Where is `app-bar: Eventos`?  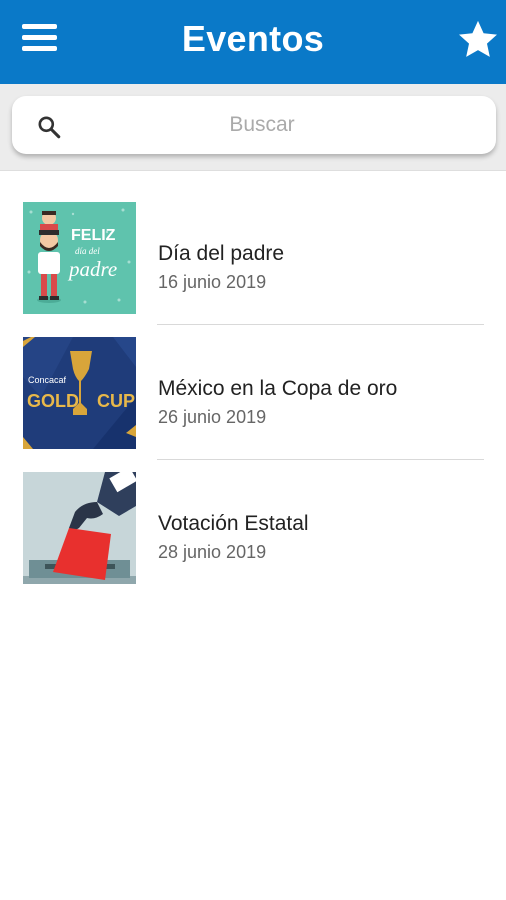
app-bar: Eventos is located at coordinates (253, 42).